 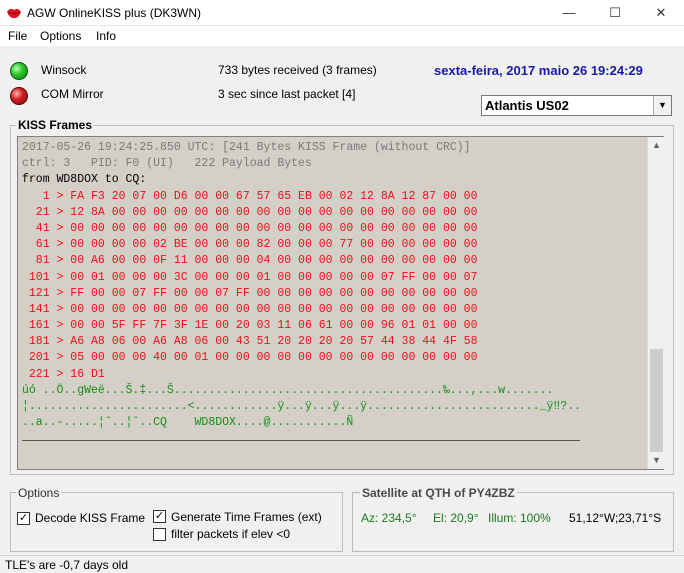 I want to click on bytes-received-text: 733 bytes received (3 frames), so click(x=297, y=70).